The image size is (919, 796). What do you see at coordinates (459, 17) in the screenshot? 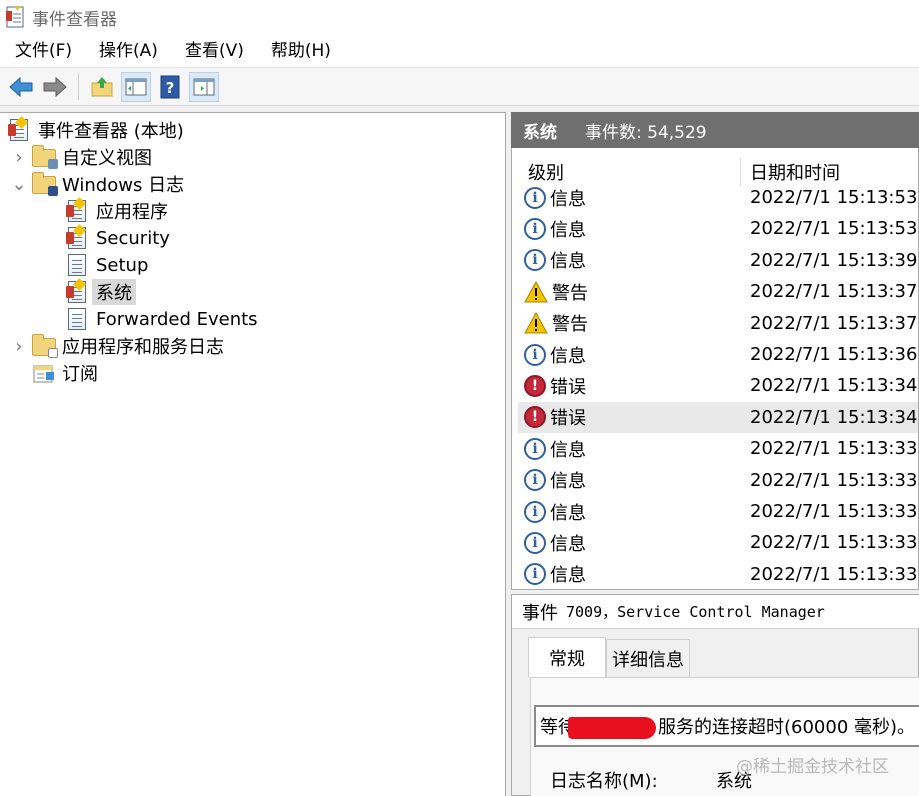
I see `title-bar: 事件查看器` at bounding box center [459, 17].